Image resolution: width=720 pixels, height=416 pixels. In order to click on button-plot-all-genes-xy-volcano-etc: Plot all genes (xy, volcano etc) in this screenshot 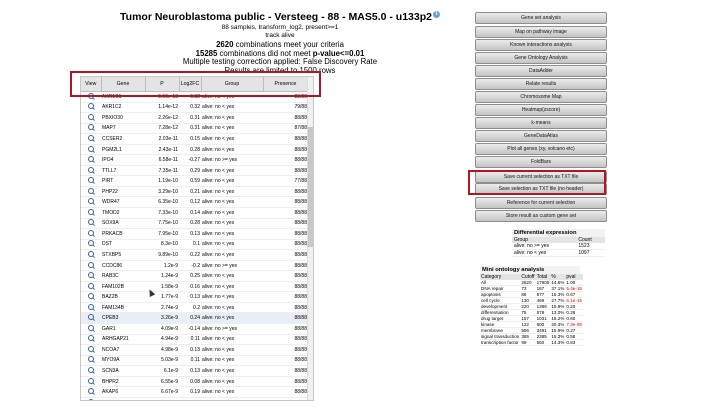, I will do `click(541, 149)`.